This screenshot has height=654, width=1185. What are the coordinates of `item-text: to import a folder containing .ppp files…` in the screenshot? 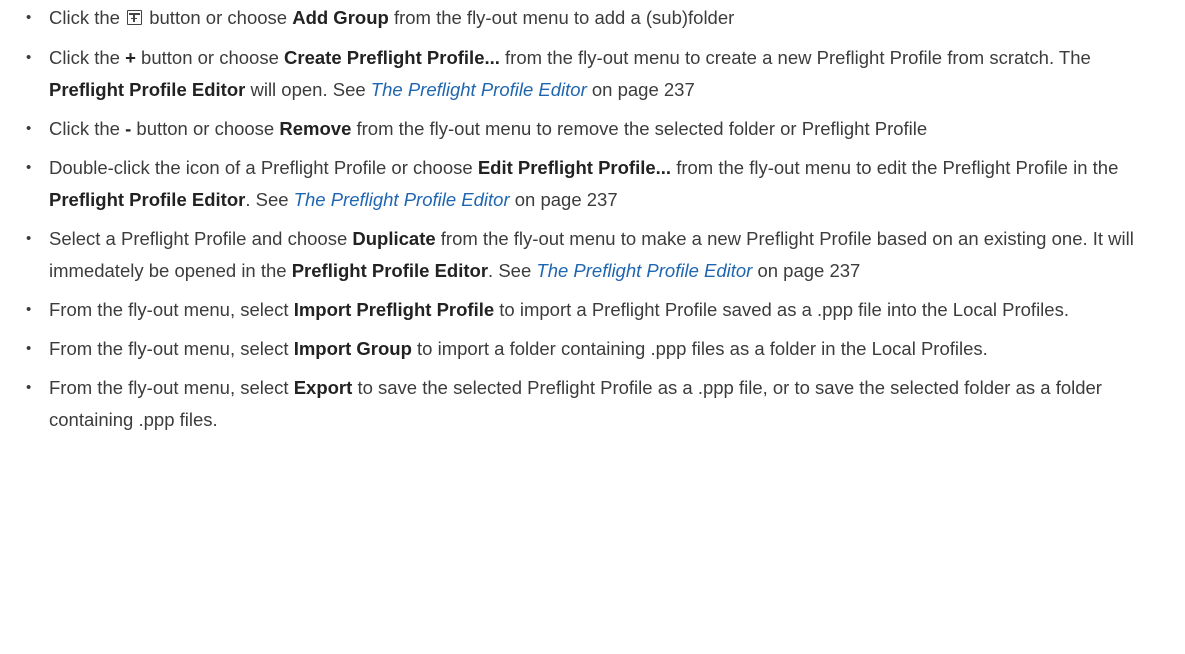 It's located at (702, 348).